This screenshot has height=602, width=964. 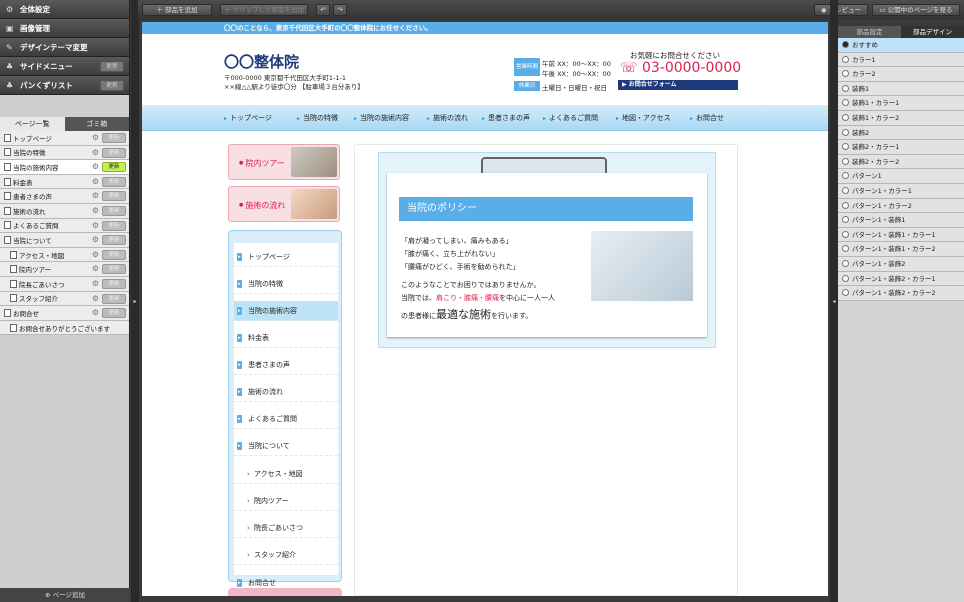 What do you see at coordinates (901, 103) in the screenshot?
I see `design-option: 装飾1・カラー1` at bounding box center [901, 103].